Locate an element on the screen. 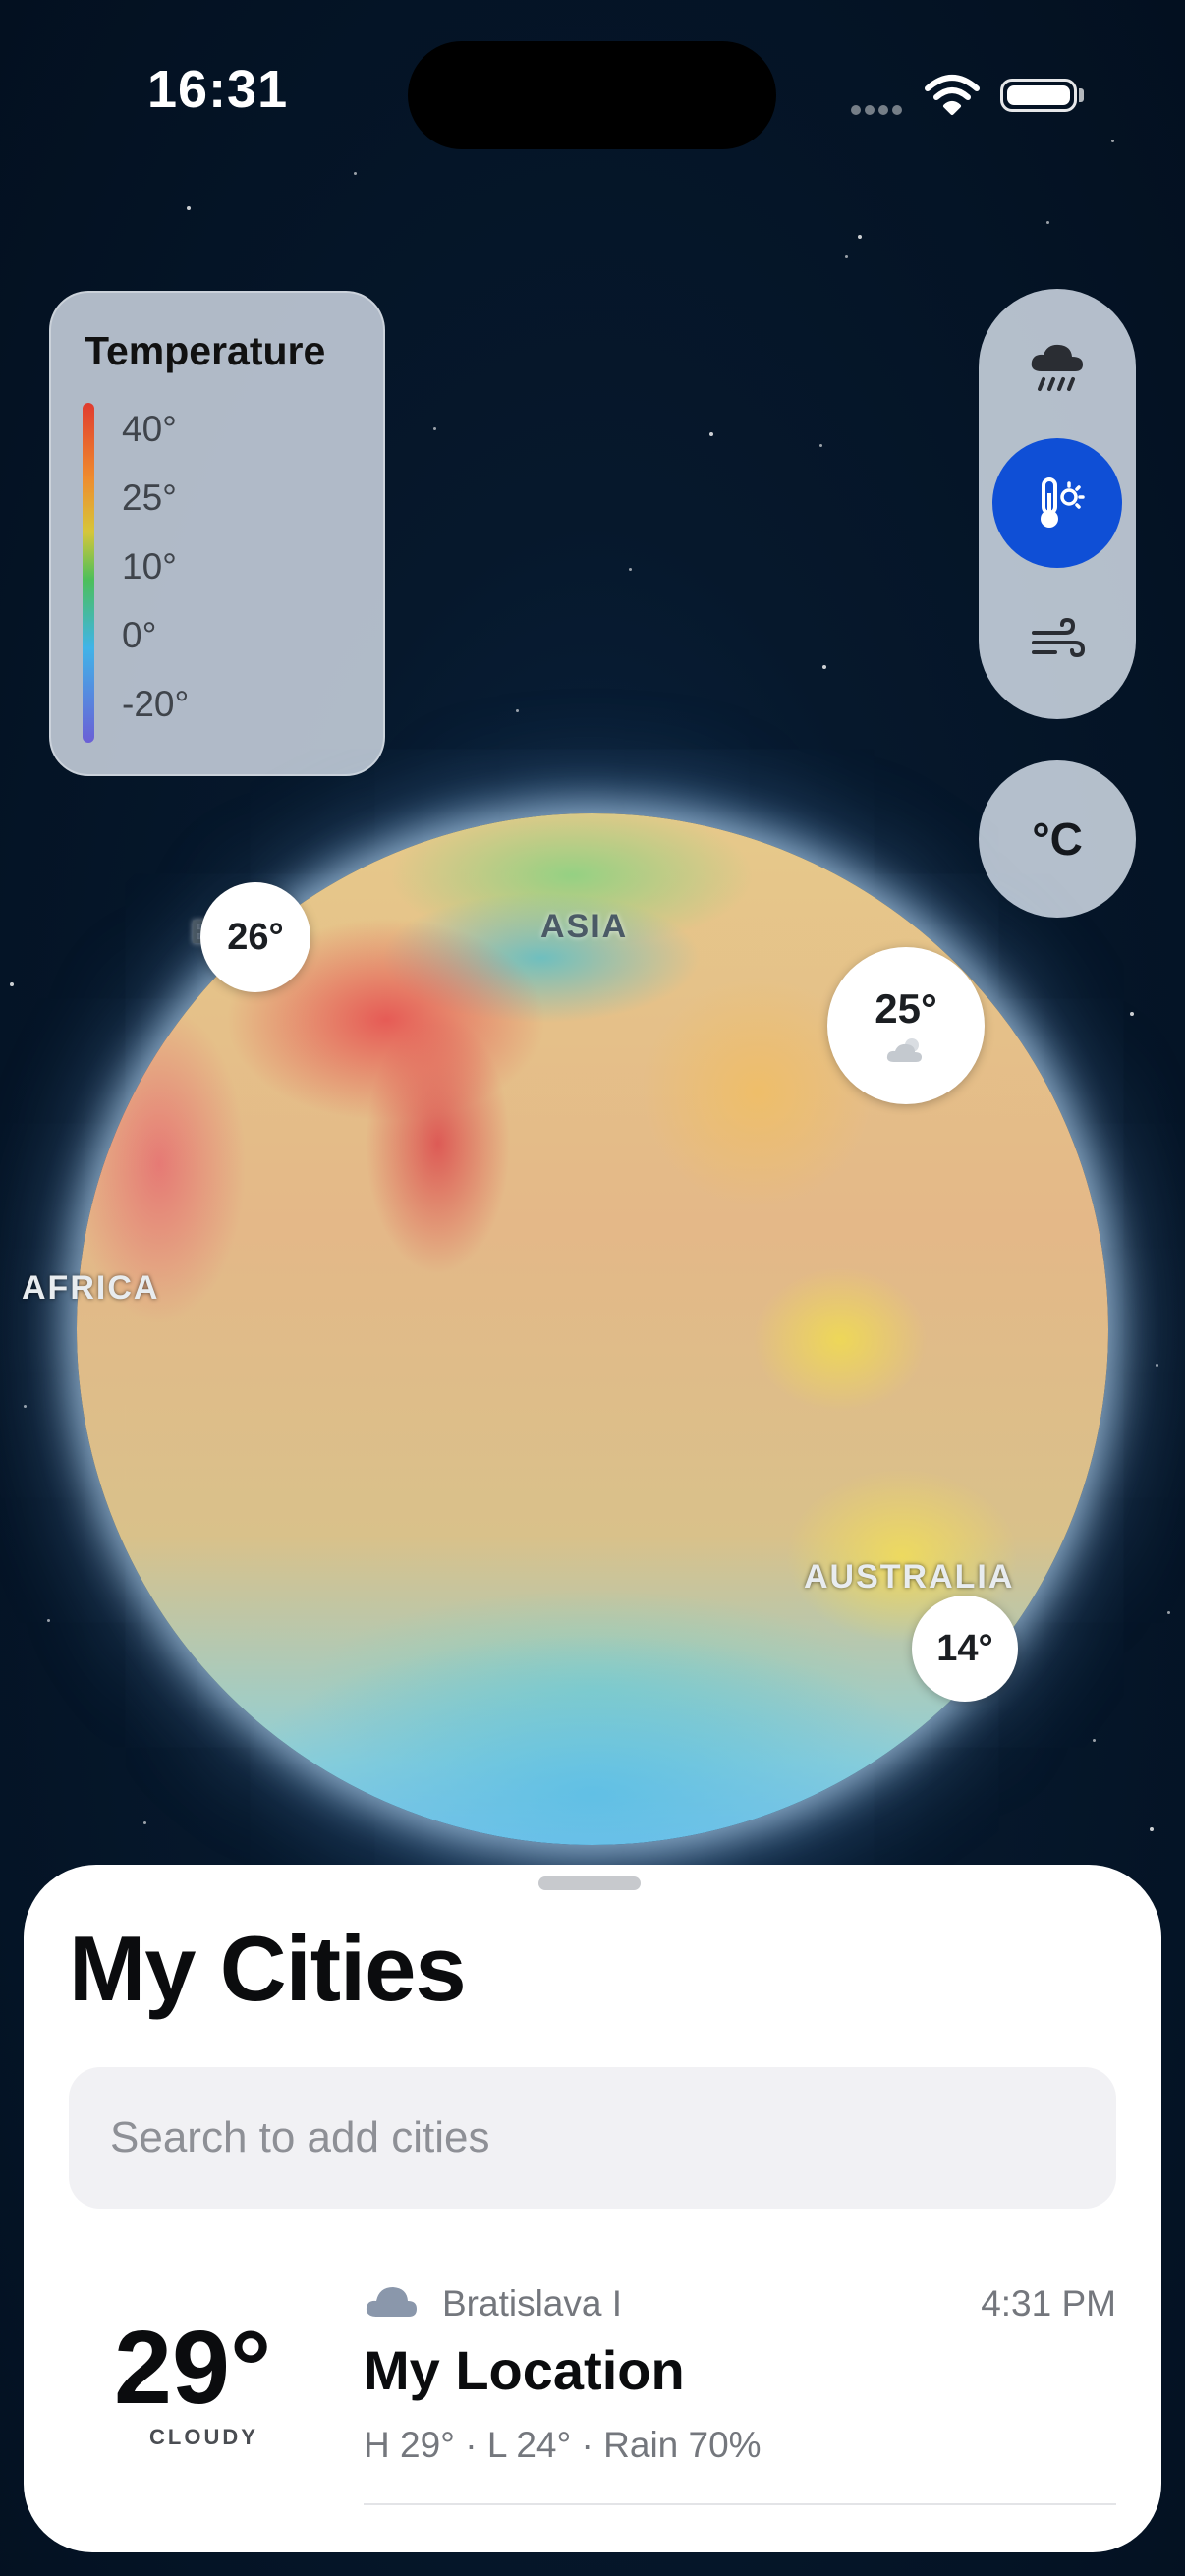  temperature-layer-button is located at coordinates (1057, 503).